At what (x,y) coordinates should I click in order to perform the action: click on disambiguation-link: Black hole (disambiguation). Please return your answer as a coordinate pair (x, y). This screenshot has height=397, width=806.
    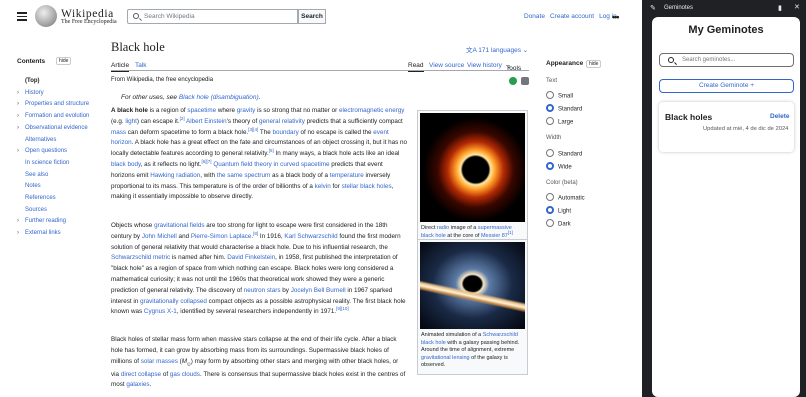
    Looking at the image, I should click on (219, 97).